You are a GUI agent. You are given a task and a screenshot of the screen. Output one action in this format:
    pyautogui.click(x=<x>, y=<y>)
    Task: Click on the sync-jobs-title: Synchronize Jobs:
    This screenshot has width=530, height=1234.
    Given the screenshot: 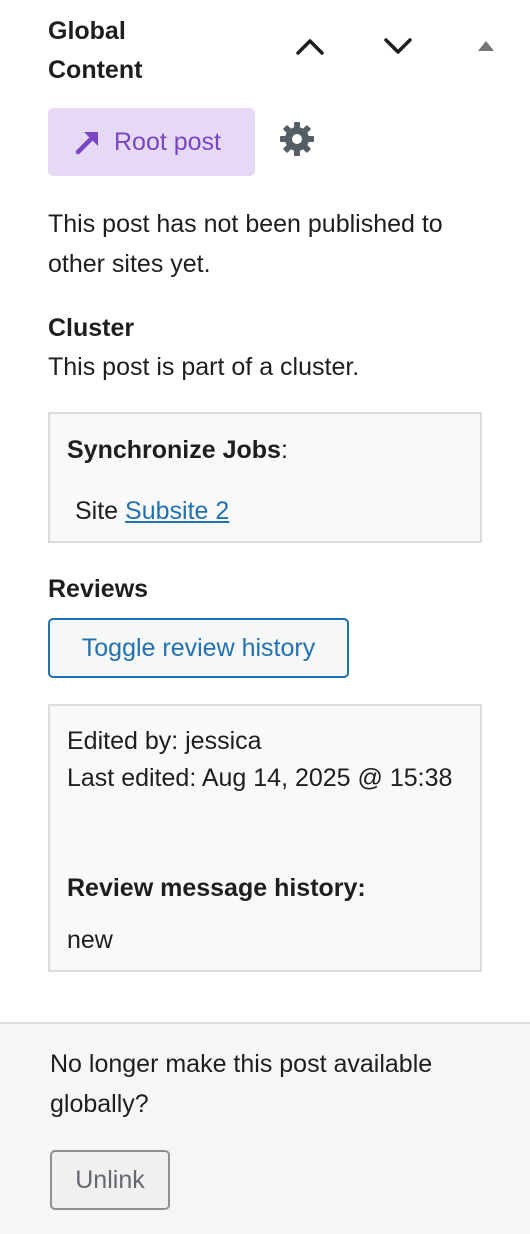 What is the action you would take?
    pyautogui.click(x=177, y=450)
    